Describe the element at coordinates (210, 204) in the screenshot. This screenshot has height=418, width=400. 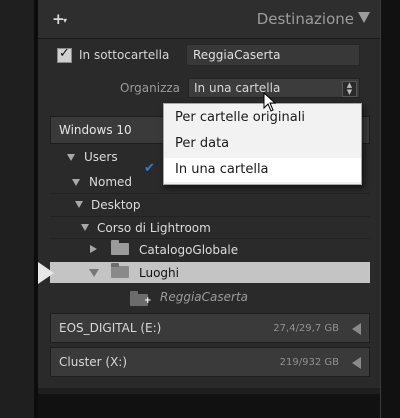
I see `tree-item-desktop: Desktop` at that location.